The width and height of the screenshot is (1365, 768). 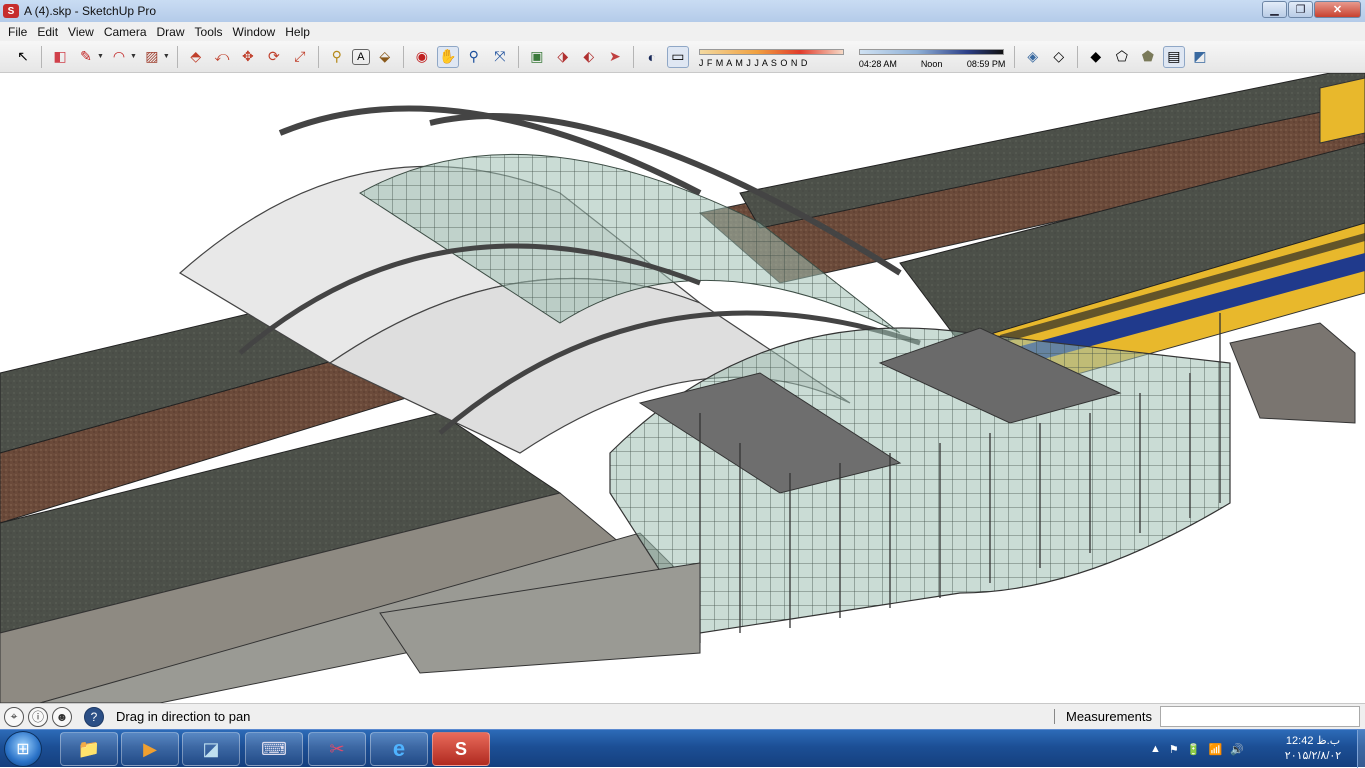 What do you see at coordinates (196, 57) in the screenshot?
I see `push-pull-tool: ⬘` at bounding box center [196, 57].